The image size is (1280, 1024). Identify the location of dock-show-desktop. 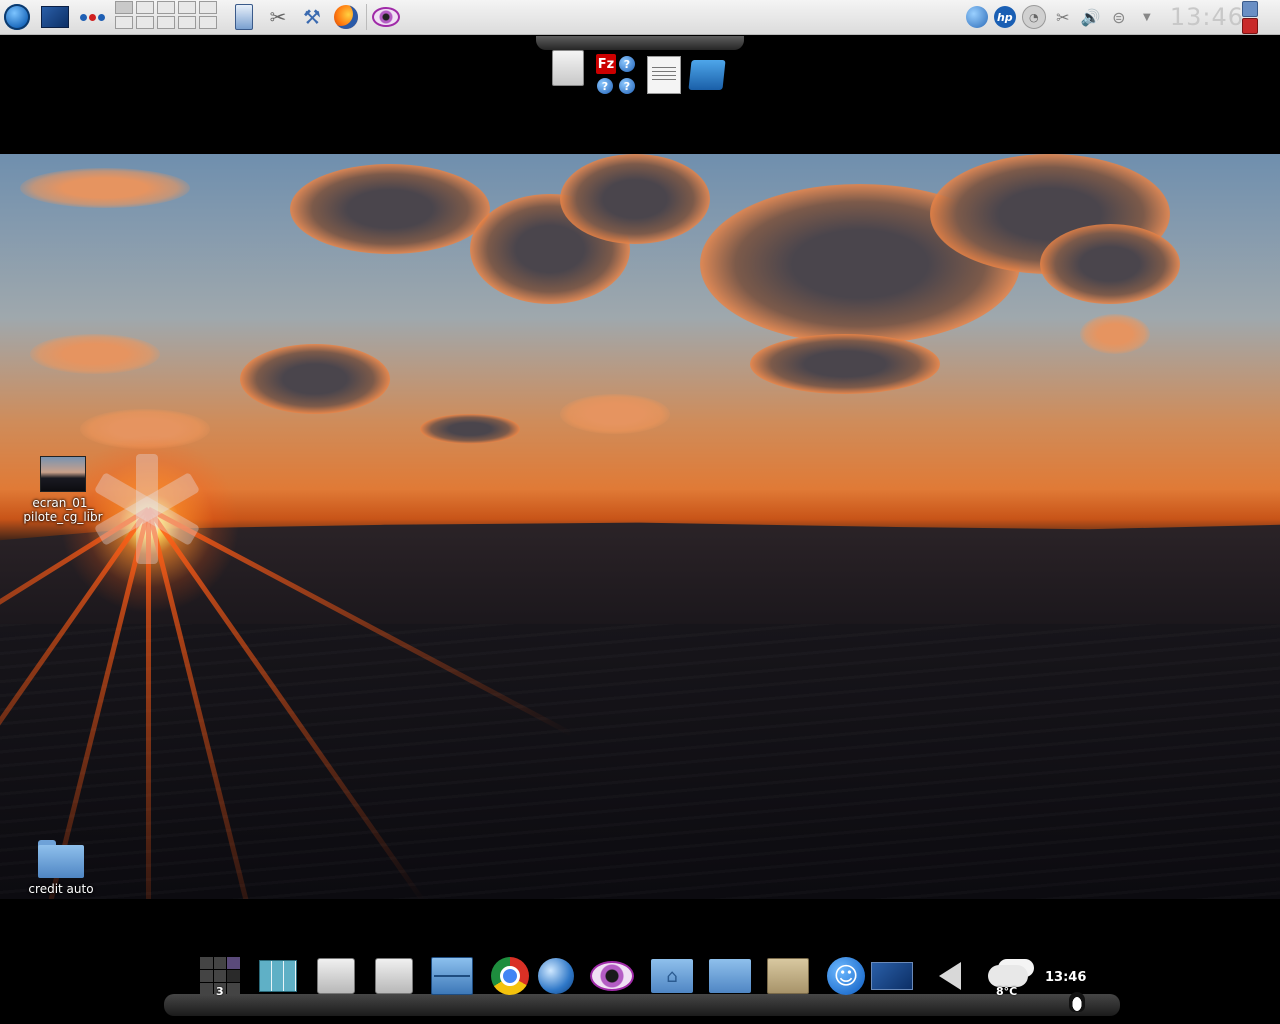
(892, 976).